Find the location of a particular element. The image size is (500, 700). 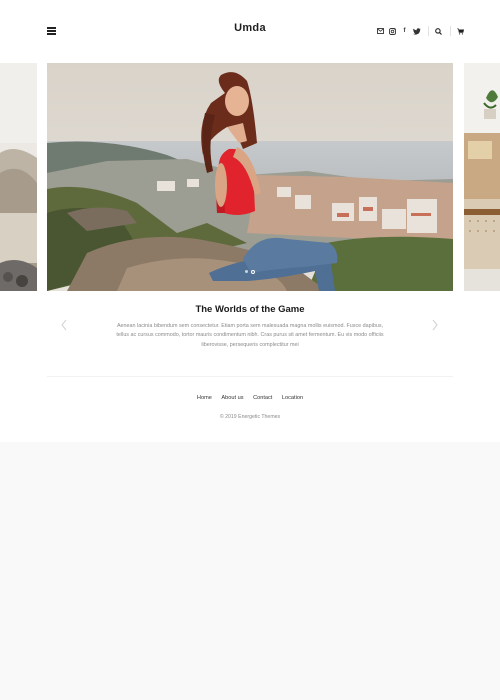

logo-text: Umda is located at coordinates (250, 28).